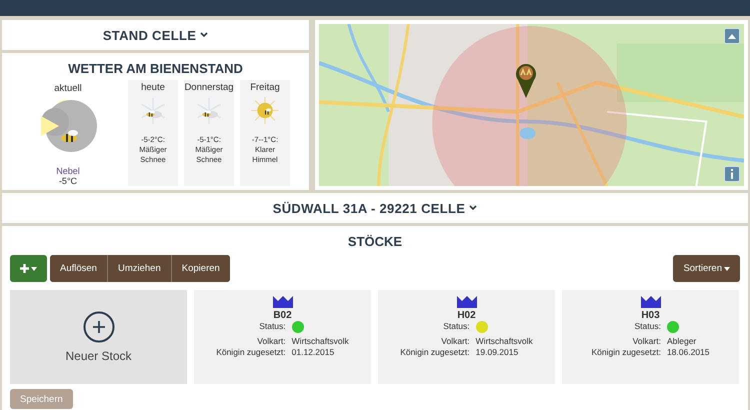  I want to click on action-button: Umziehen, so click(139, 268).